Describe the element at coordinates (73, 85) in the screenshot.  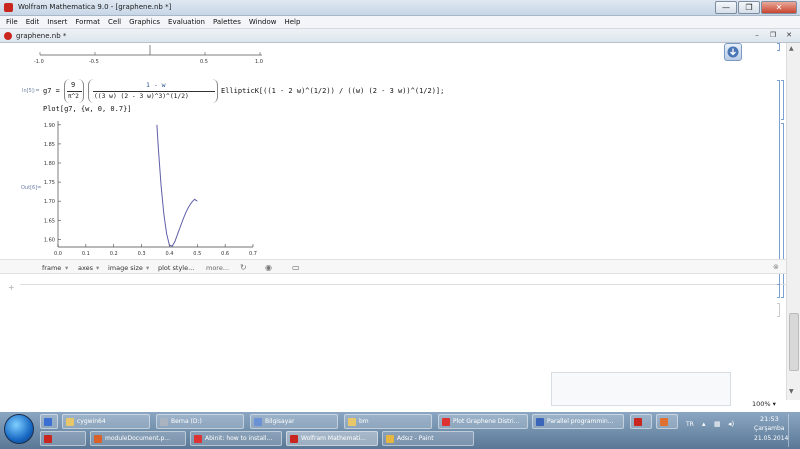
I see `fraction-numerator: 9` at that location.